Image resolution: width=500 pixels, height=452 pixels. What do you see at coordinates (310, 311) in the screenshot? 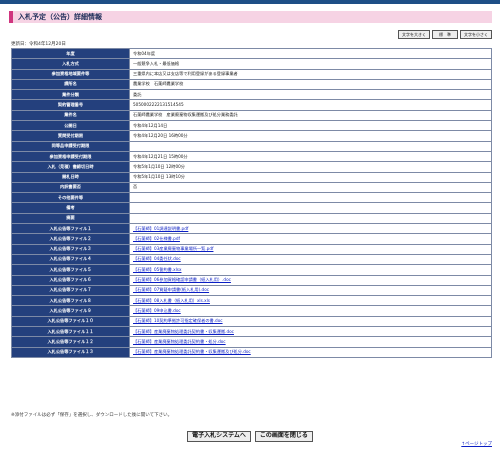
I see `row-value-cell: 【石薬師】09申込書.doc` at bounding box center [310, 311].